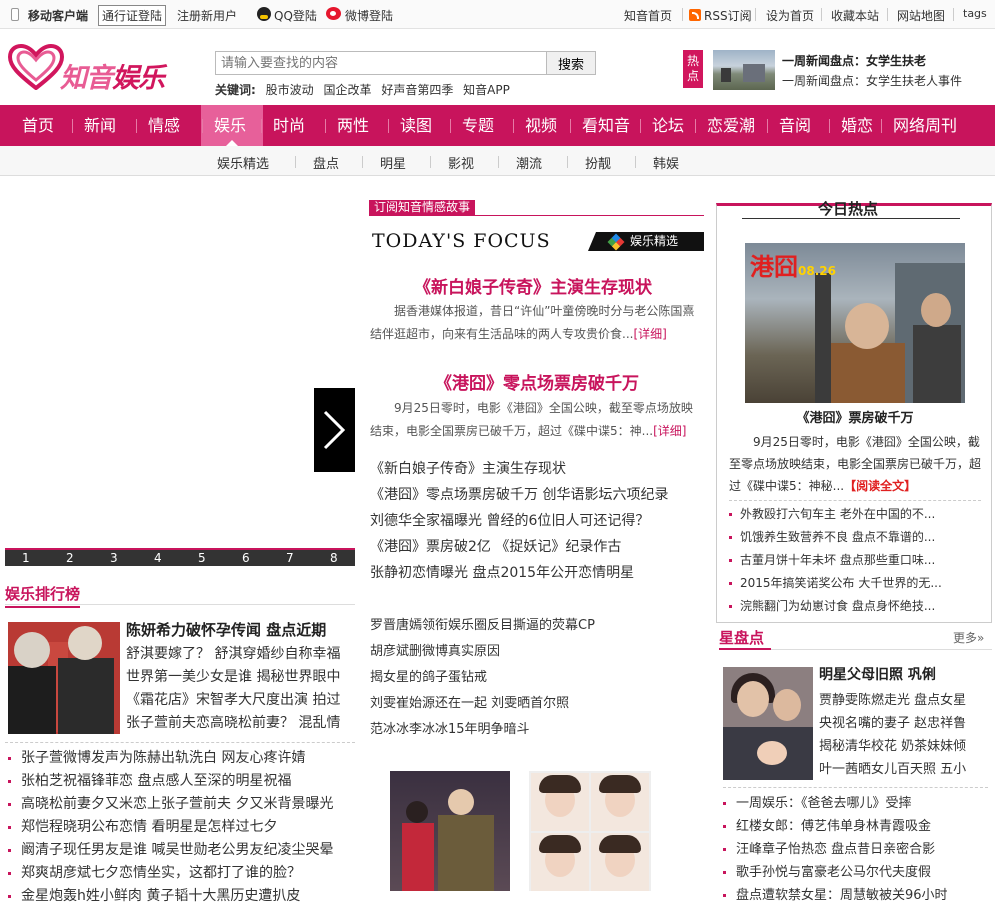  Describe the element at coordinates (519, 494) in the screenshot. I see `list-item: 《港囧》零点场票房破千万 创华语影坛六项纪录` at that location.